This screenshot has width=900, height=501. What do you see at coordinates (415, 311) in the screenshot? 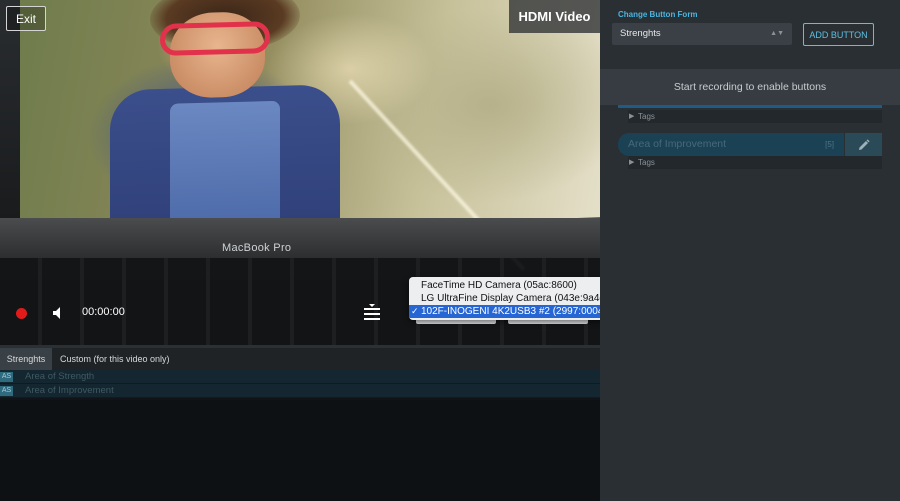
I see `checkmark-icon: ✓` at bounding box center [415, 311].